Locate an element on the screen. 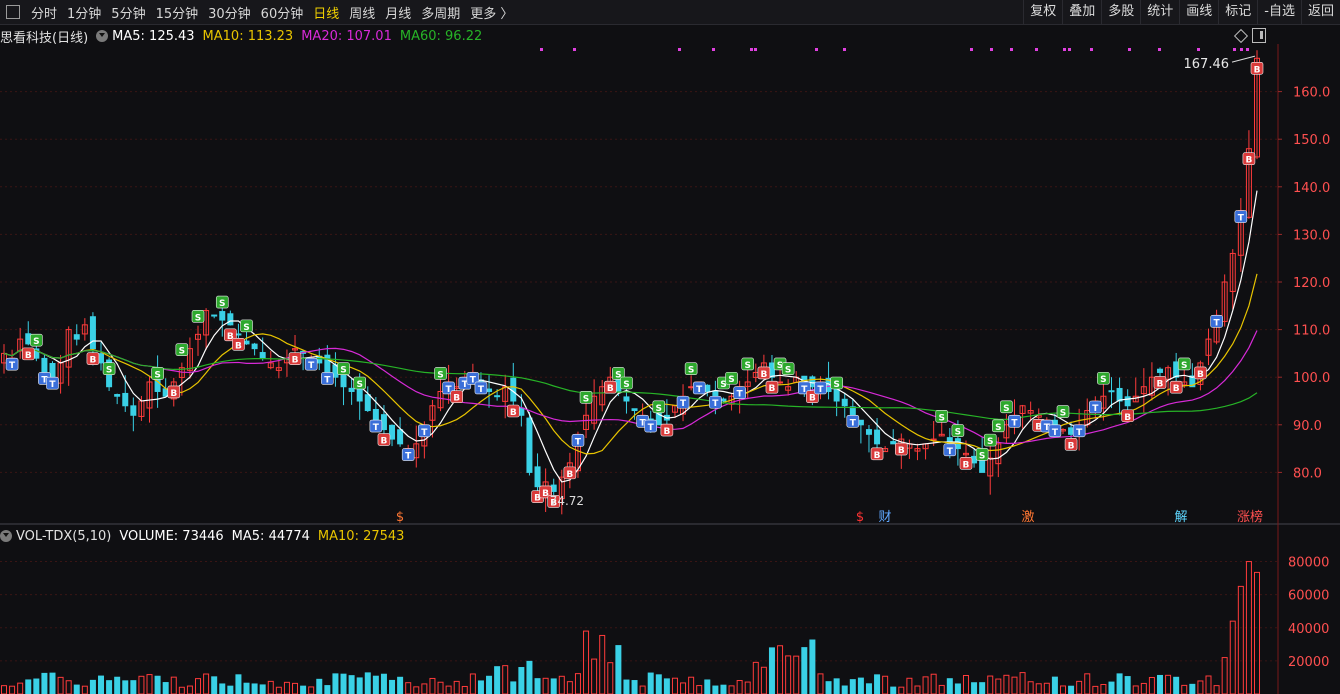 The width and height of the screenshot is (1340, 694). price-tick-label: 90.0 is located at coordinates (1307, 426).